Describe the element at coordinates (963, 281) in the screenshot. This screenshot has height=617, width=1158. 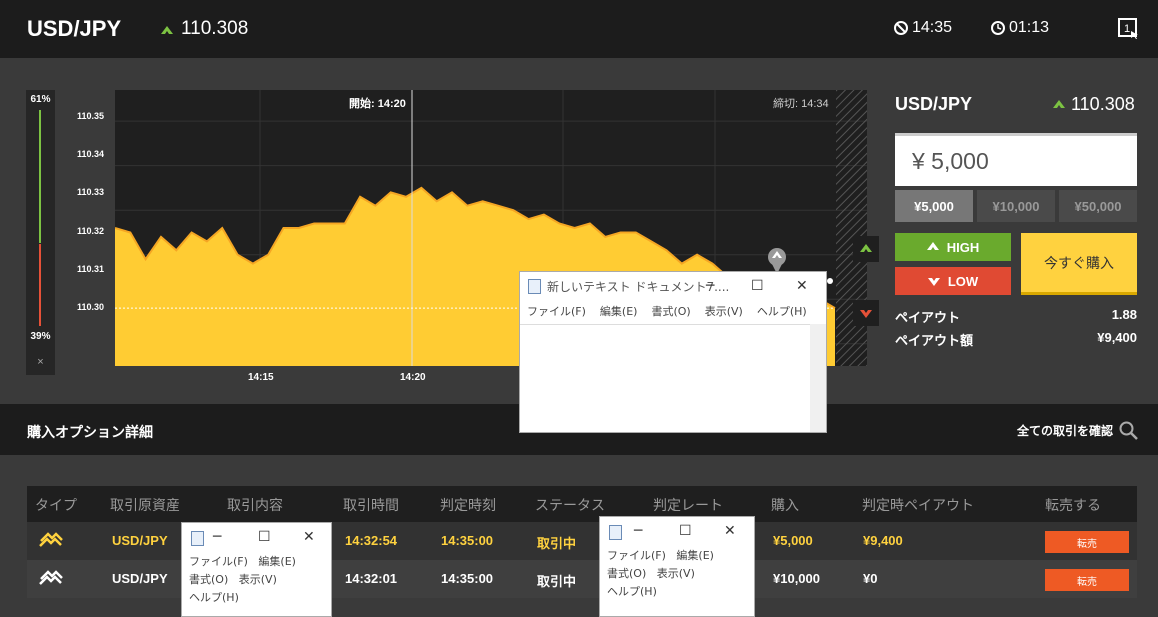
I see `low-label: LOW` at that location.